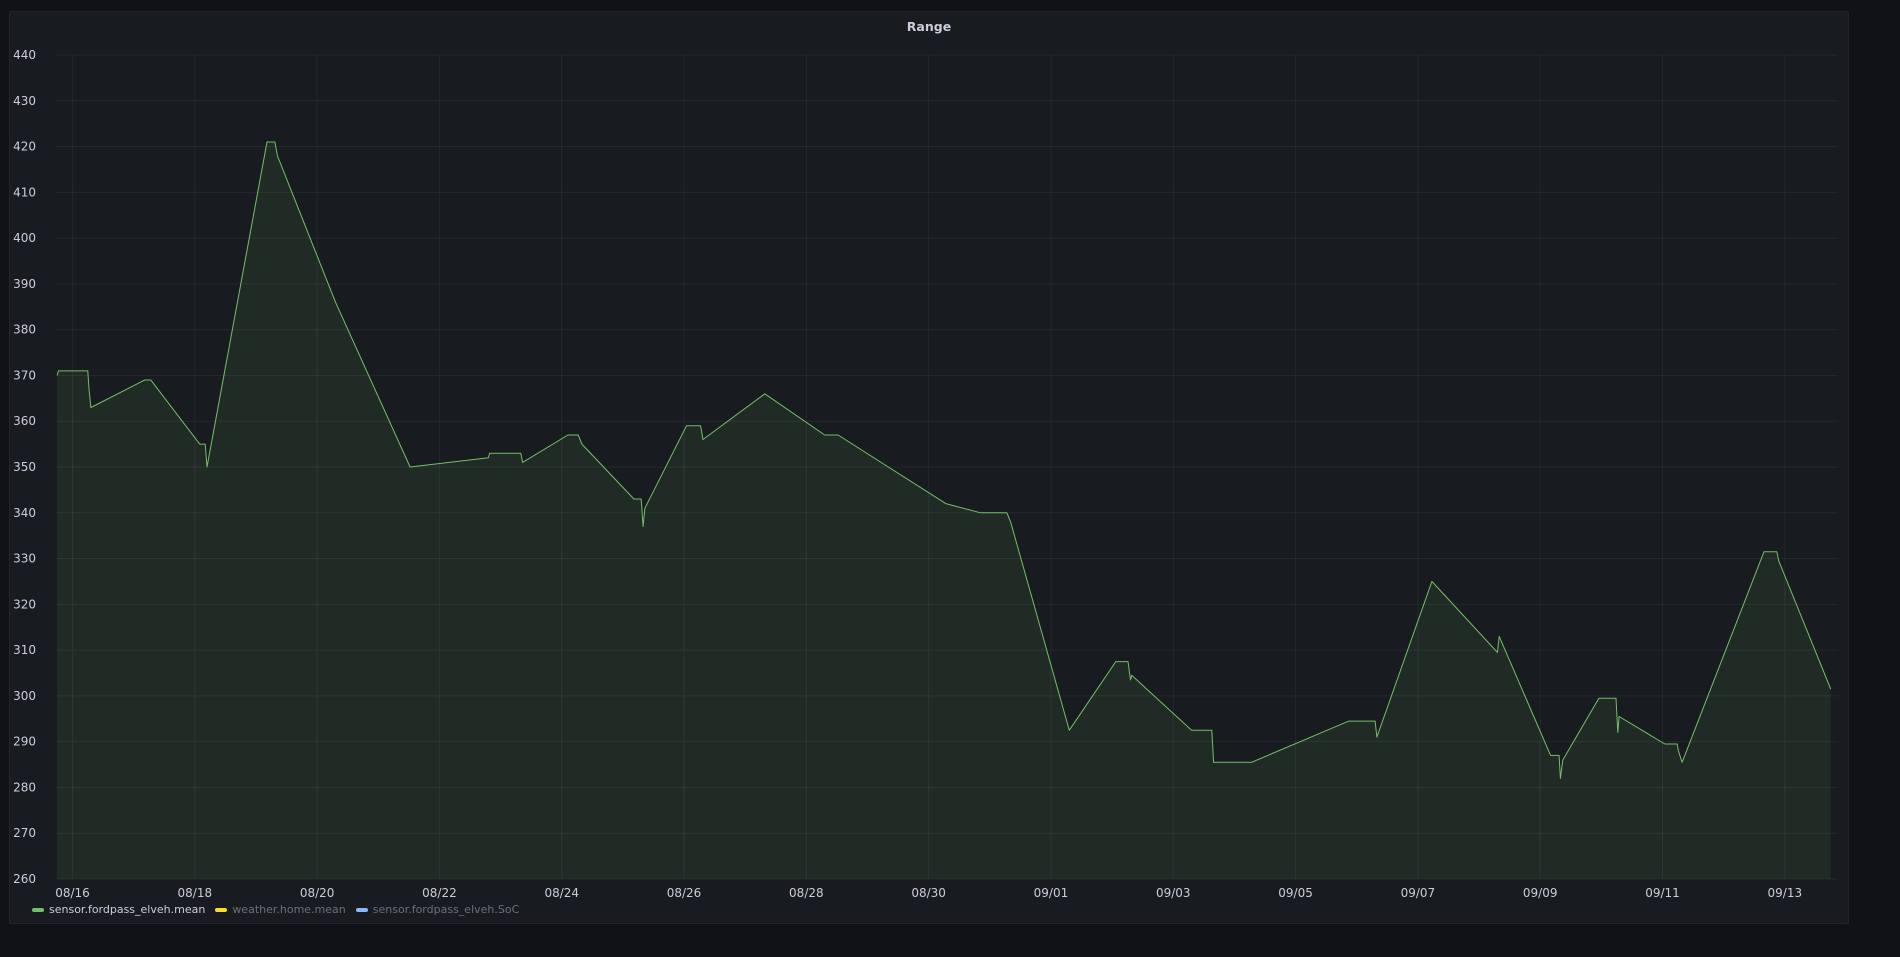 The width and height of the screenshot is (1900, 957). I want to click on y-tick-label: 360, so click(24, 421).